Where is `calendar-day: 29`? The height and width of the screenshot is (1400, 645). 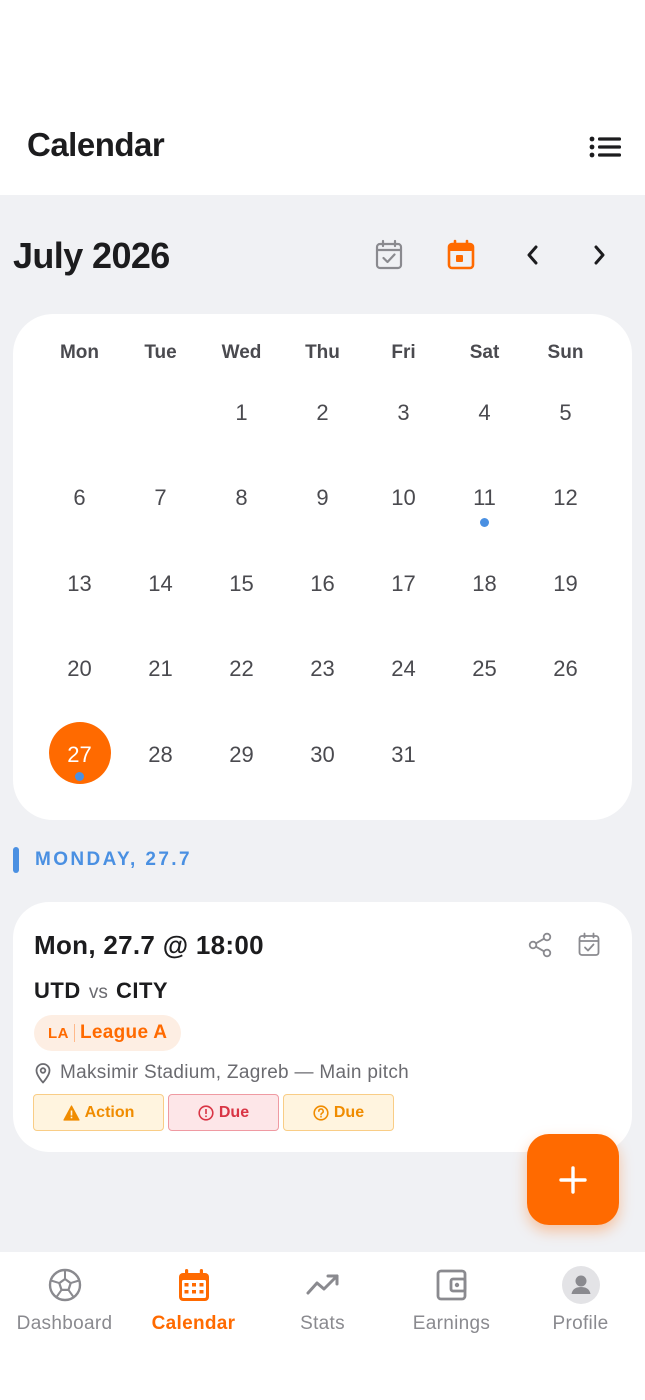
calendar-day: 29 is located at coordinates (241, 755).